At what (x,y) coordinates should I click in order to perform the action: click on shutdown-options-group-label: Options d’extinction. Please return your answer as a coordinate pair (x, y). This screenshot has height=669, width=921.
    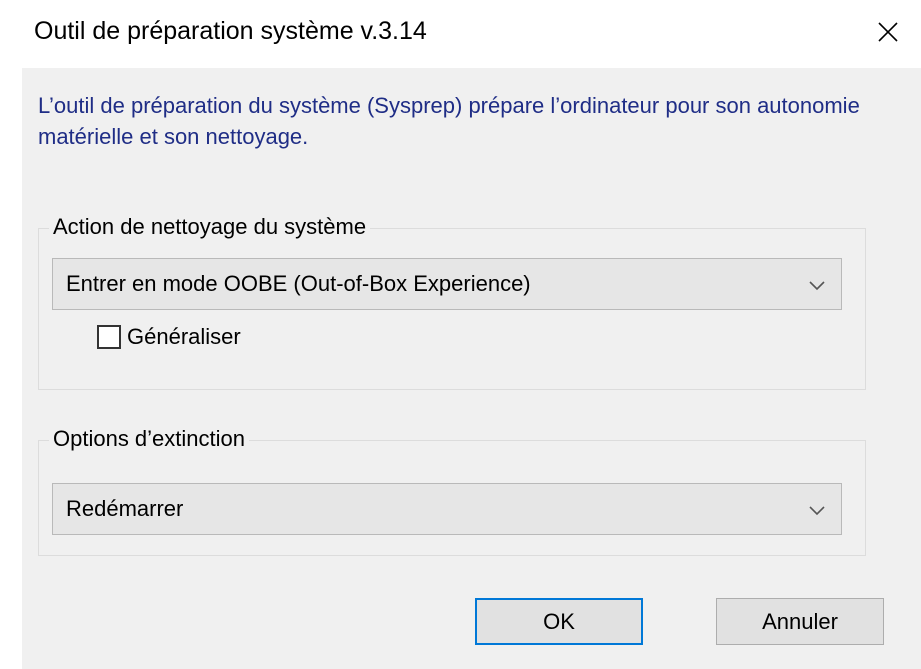
    Looking at the image, I should click on (149, 439).